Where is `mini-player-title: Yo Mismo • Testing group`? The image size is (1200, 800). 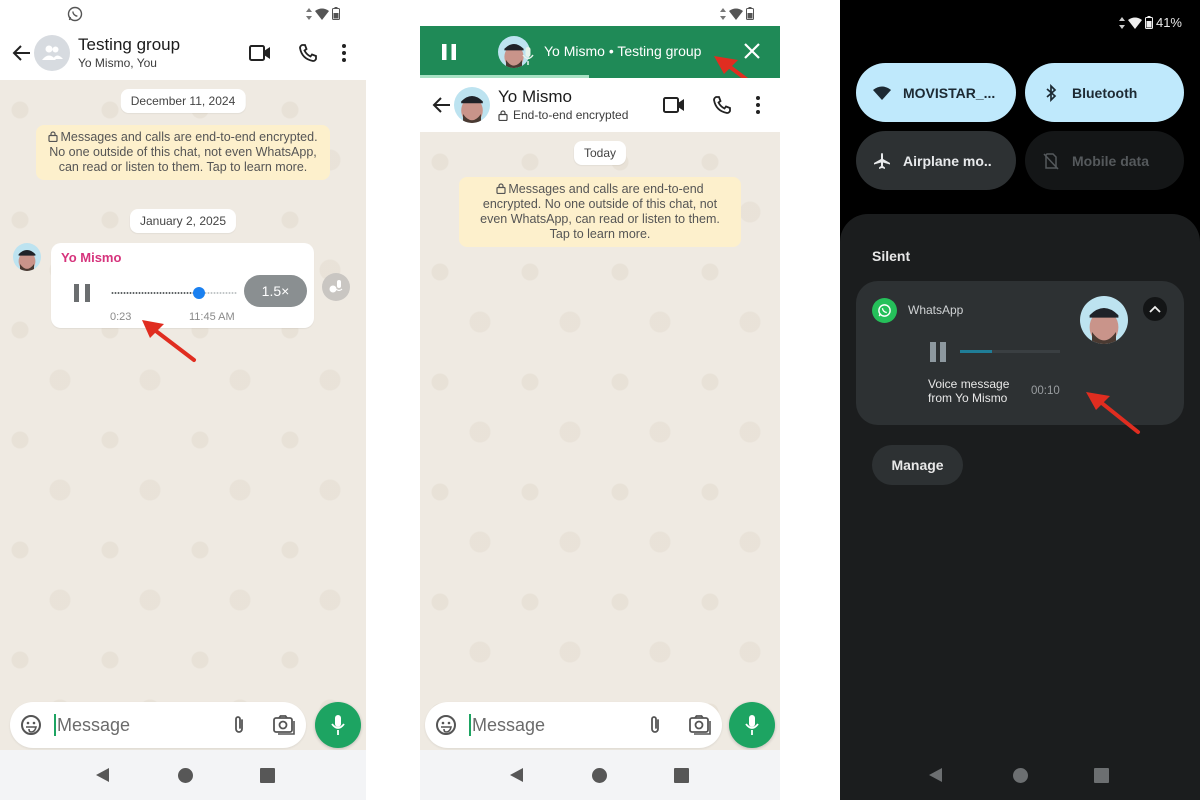 mini-player-title: Yo Mismo • Testing group is located at coordinates (623, 51).